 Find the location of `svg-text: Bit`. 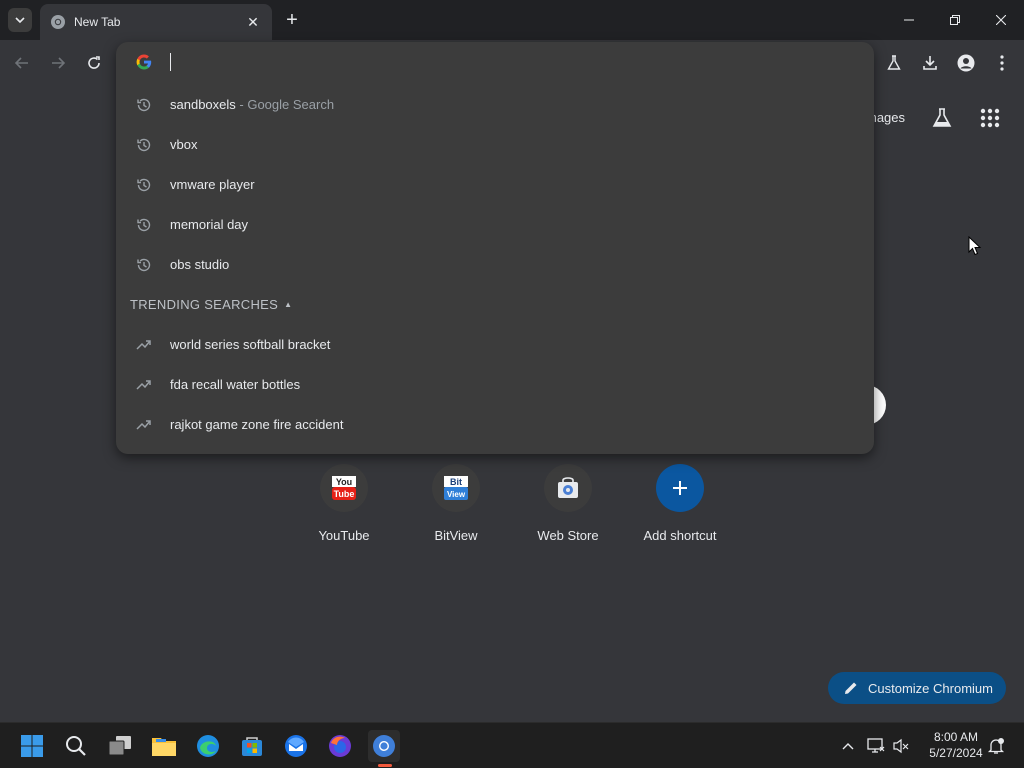

svg-text: Bit is located at coordinates (456, 482).